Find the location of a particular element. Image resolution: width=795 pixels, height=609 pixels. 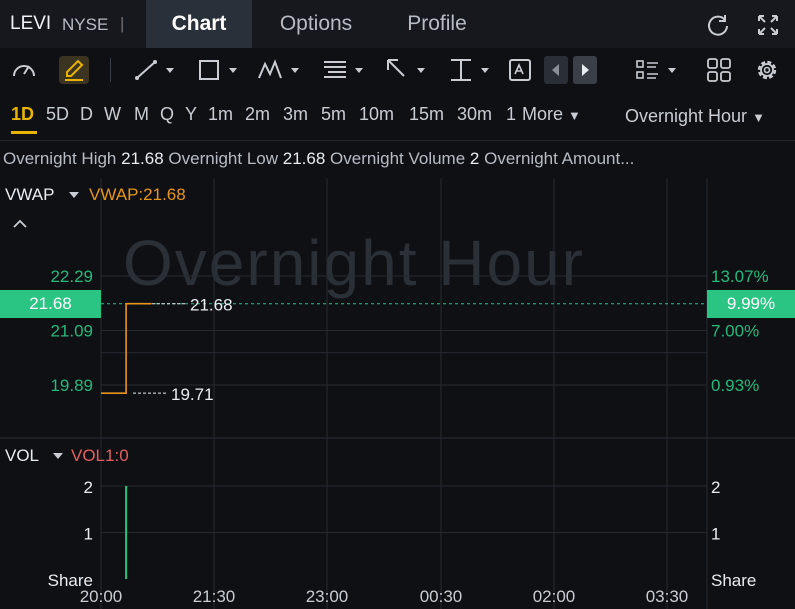

price-tick-label: 19.89 is located at coordinates (71, 385).